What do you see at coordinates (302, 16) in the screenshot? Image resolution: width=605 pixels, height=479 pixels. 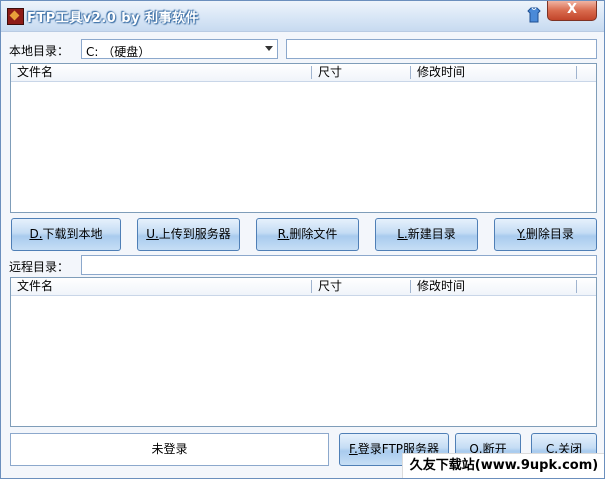 I see `title-bar: FTP工具v2.0 by 利事软件 X` at bounding box center [302, 16].